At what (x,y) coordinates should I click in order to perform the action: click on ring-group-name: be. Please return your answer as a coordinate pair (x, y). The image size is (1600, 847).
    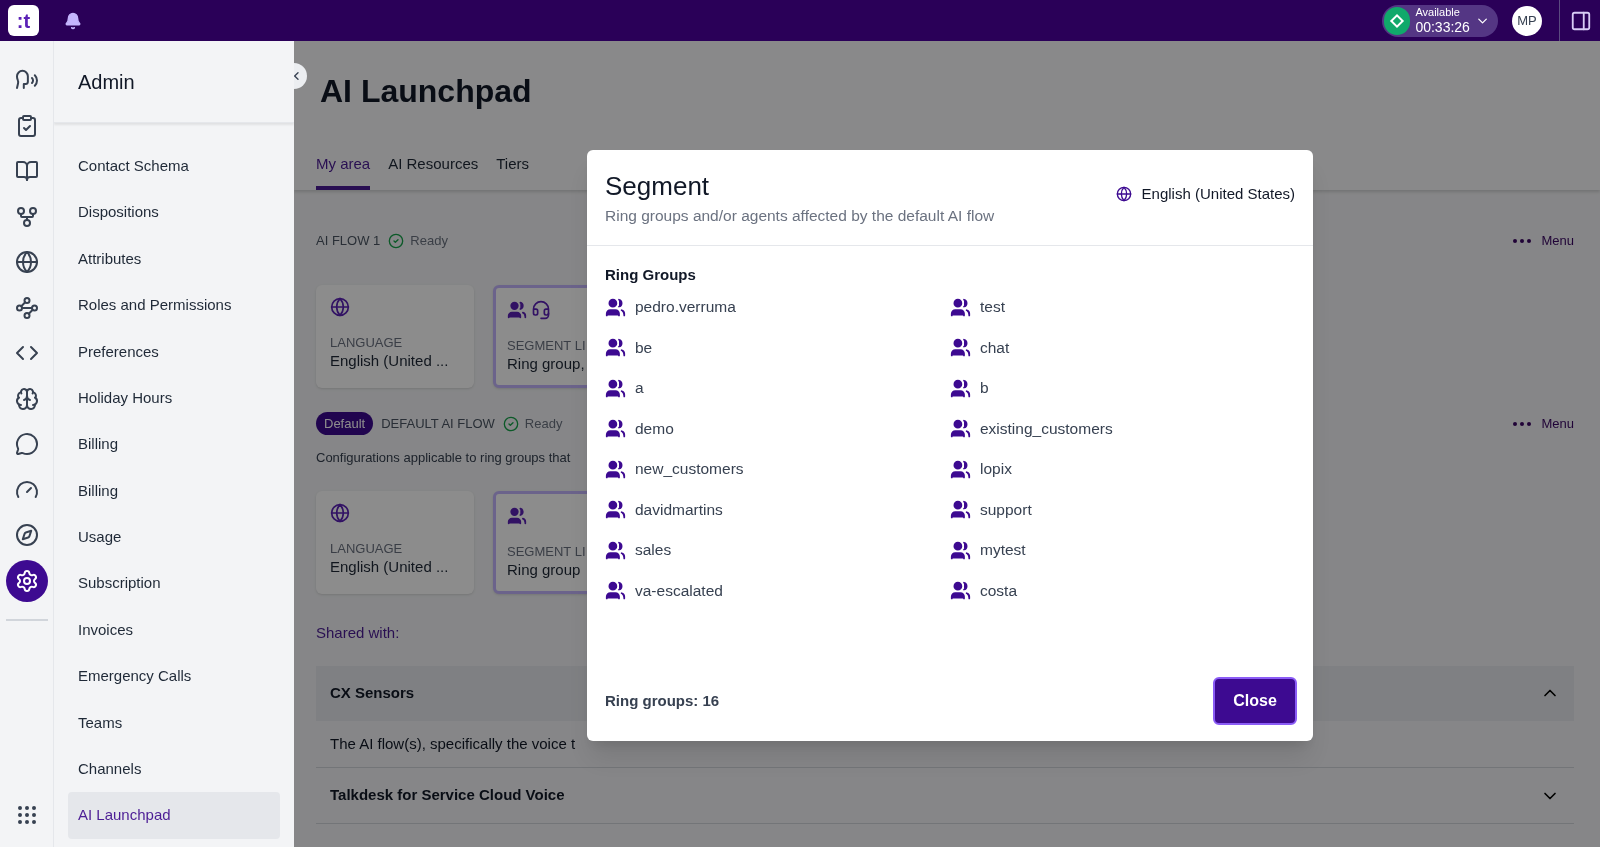
    Looking at the image, I should click on (644, 347).